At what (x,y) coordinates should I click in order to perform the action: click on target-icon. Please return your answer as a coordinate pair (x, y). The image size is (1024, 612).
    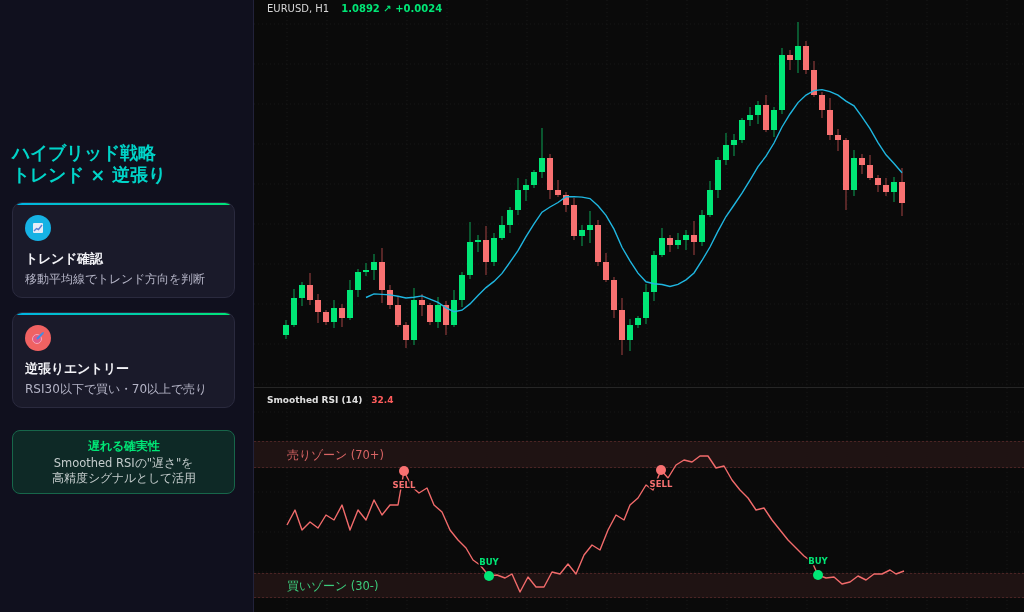
    Looking at the image, I should click on (38, 338).